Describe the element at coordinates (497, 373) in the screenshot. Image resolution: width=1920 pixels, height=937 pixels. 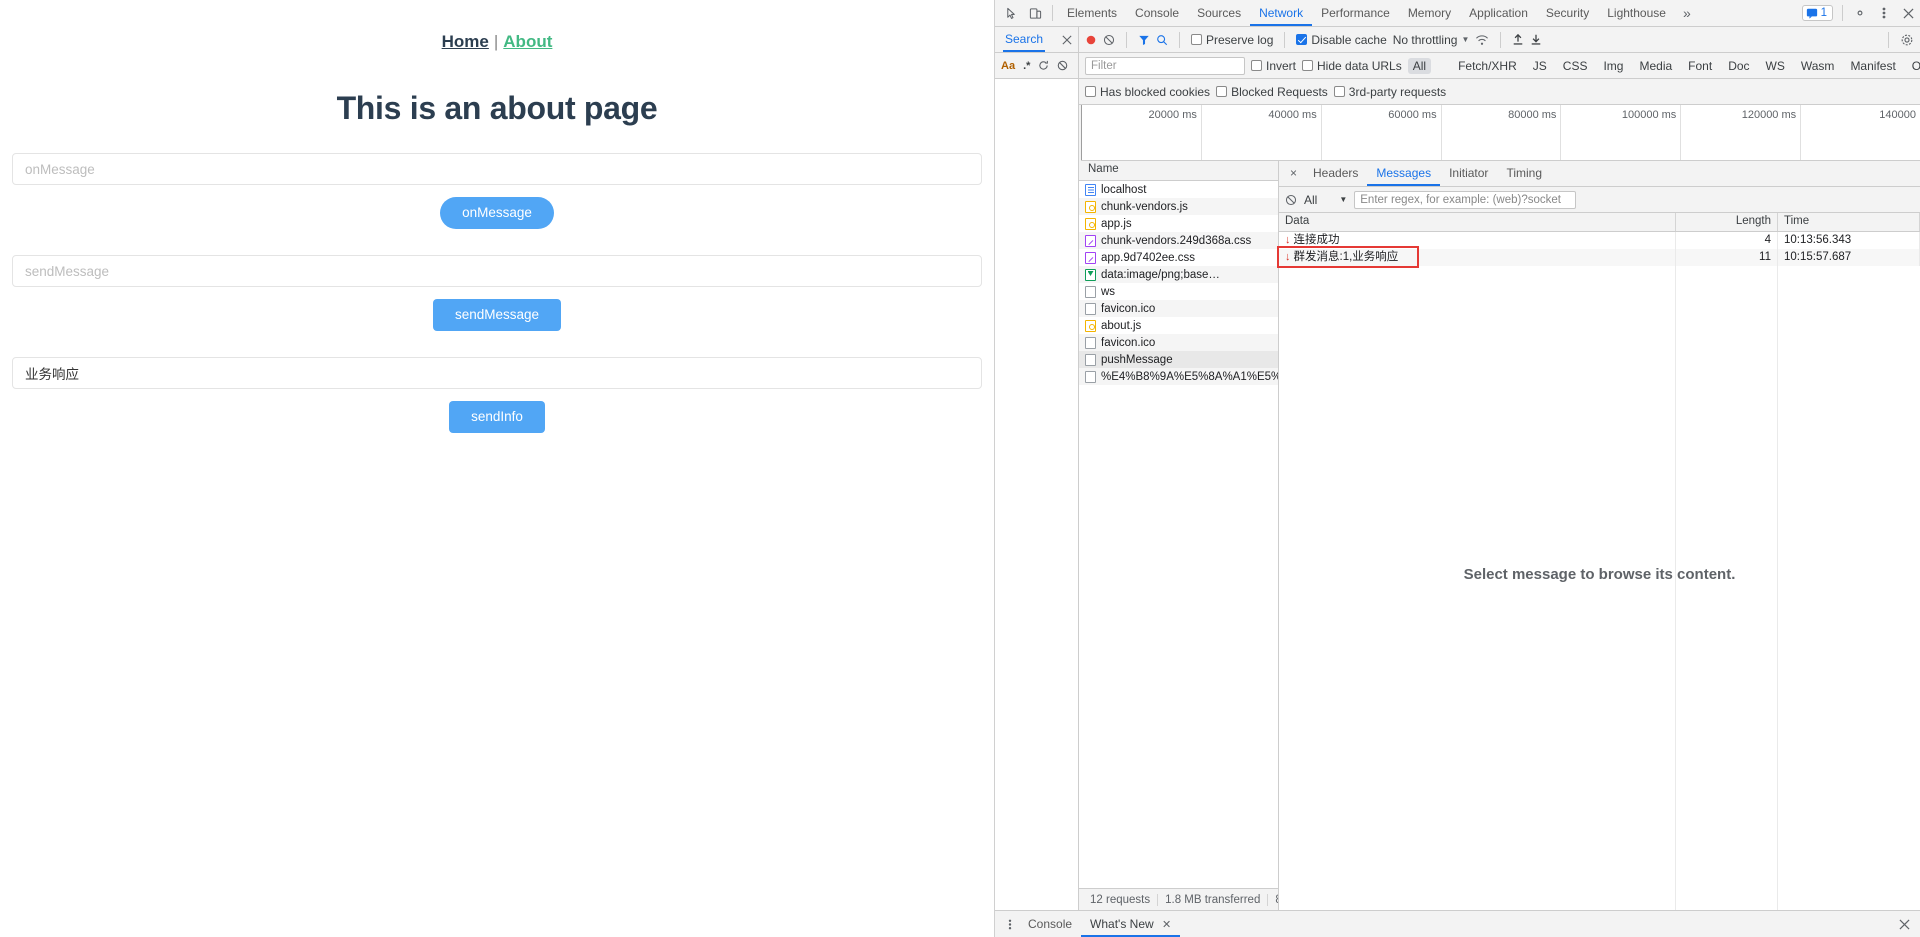
I see `sendinfo-input` at that location.